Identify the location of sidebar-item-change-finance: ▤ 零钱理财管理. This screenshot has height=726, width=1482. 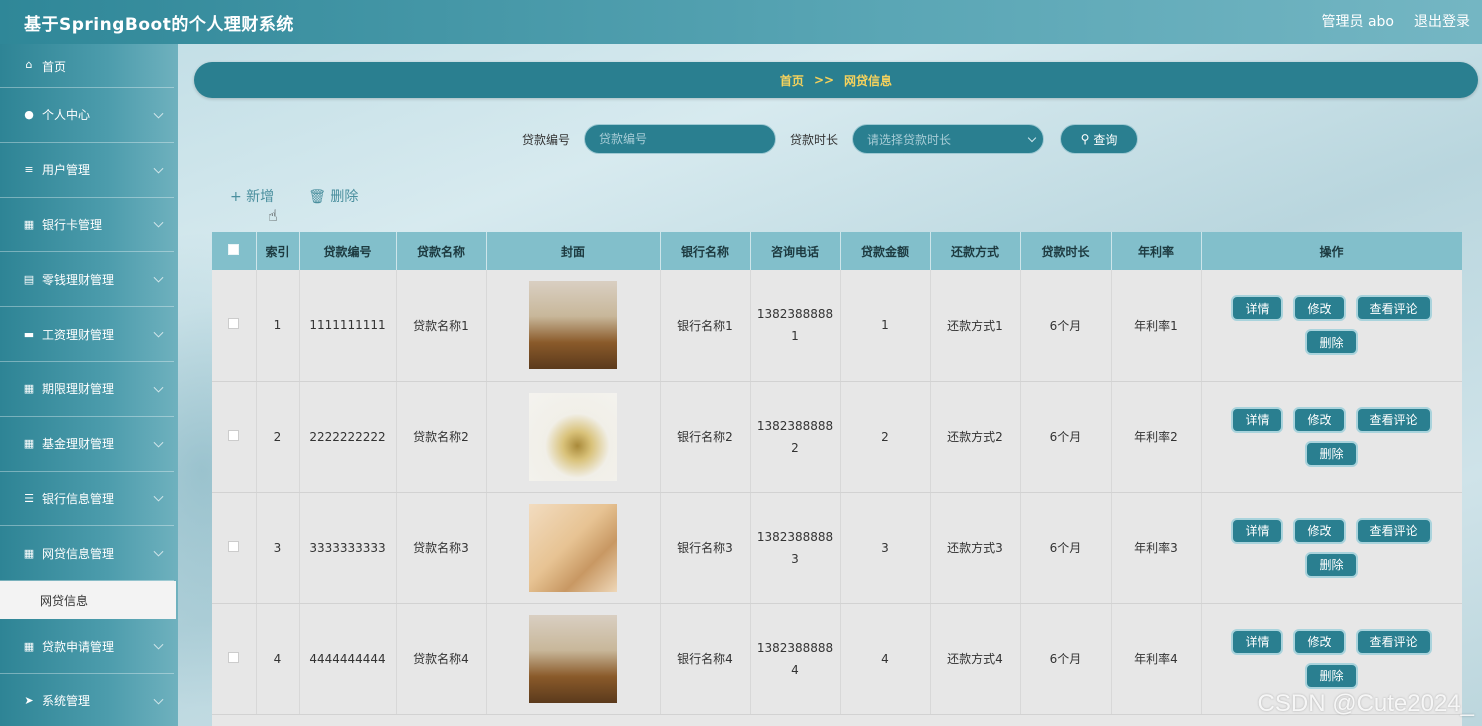
(87, 280).